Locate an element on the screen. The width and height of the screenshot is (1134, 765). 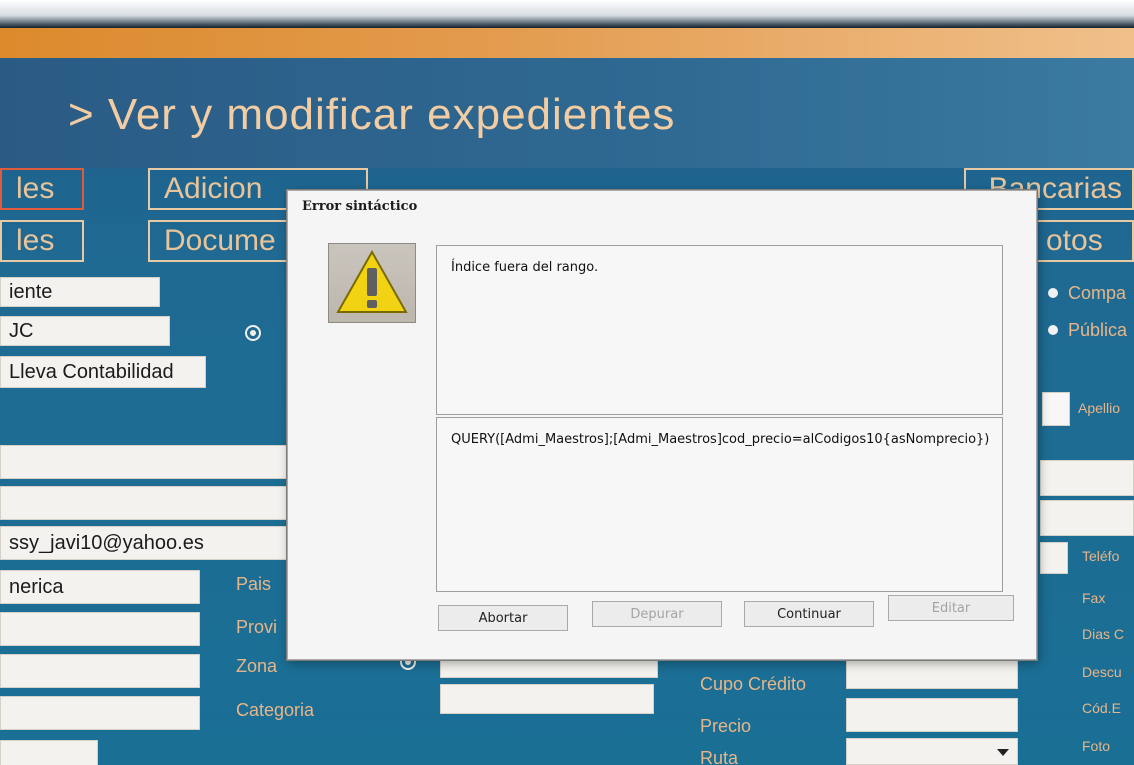
precio-label: Precio is located at coordinates (726, 726).